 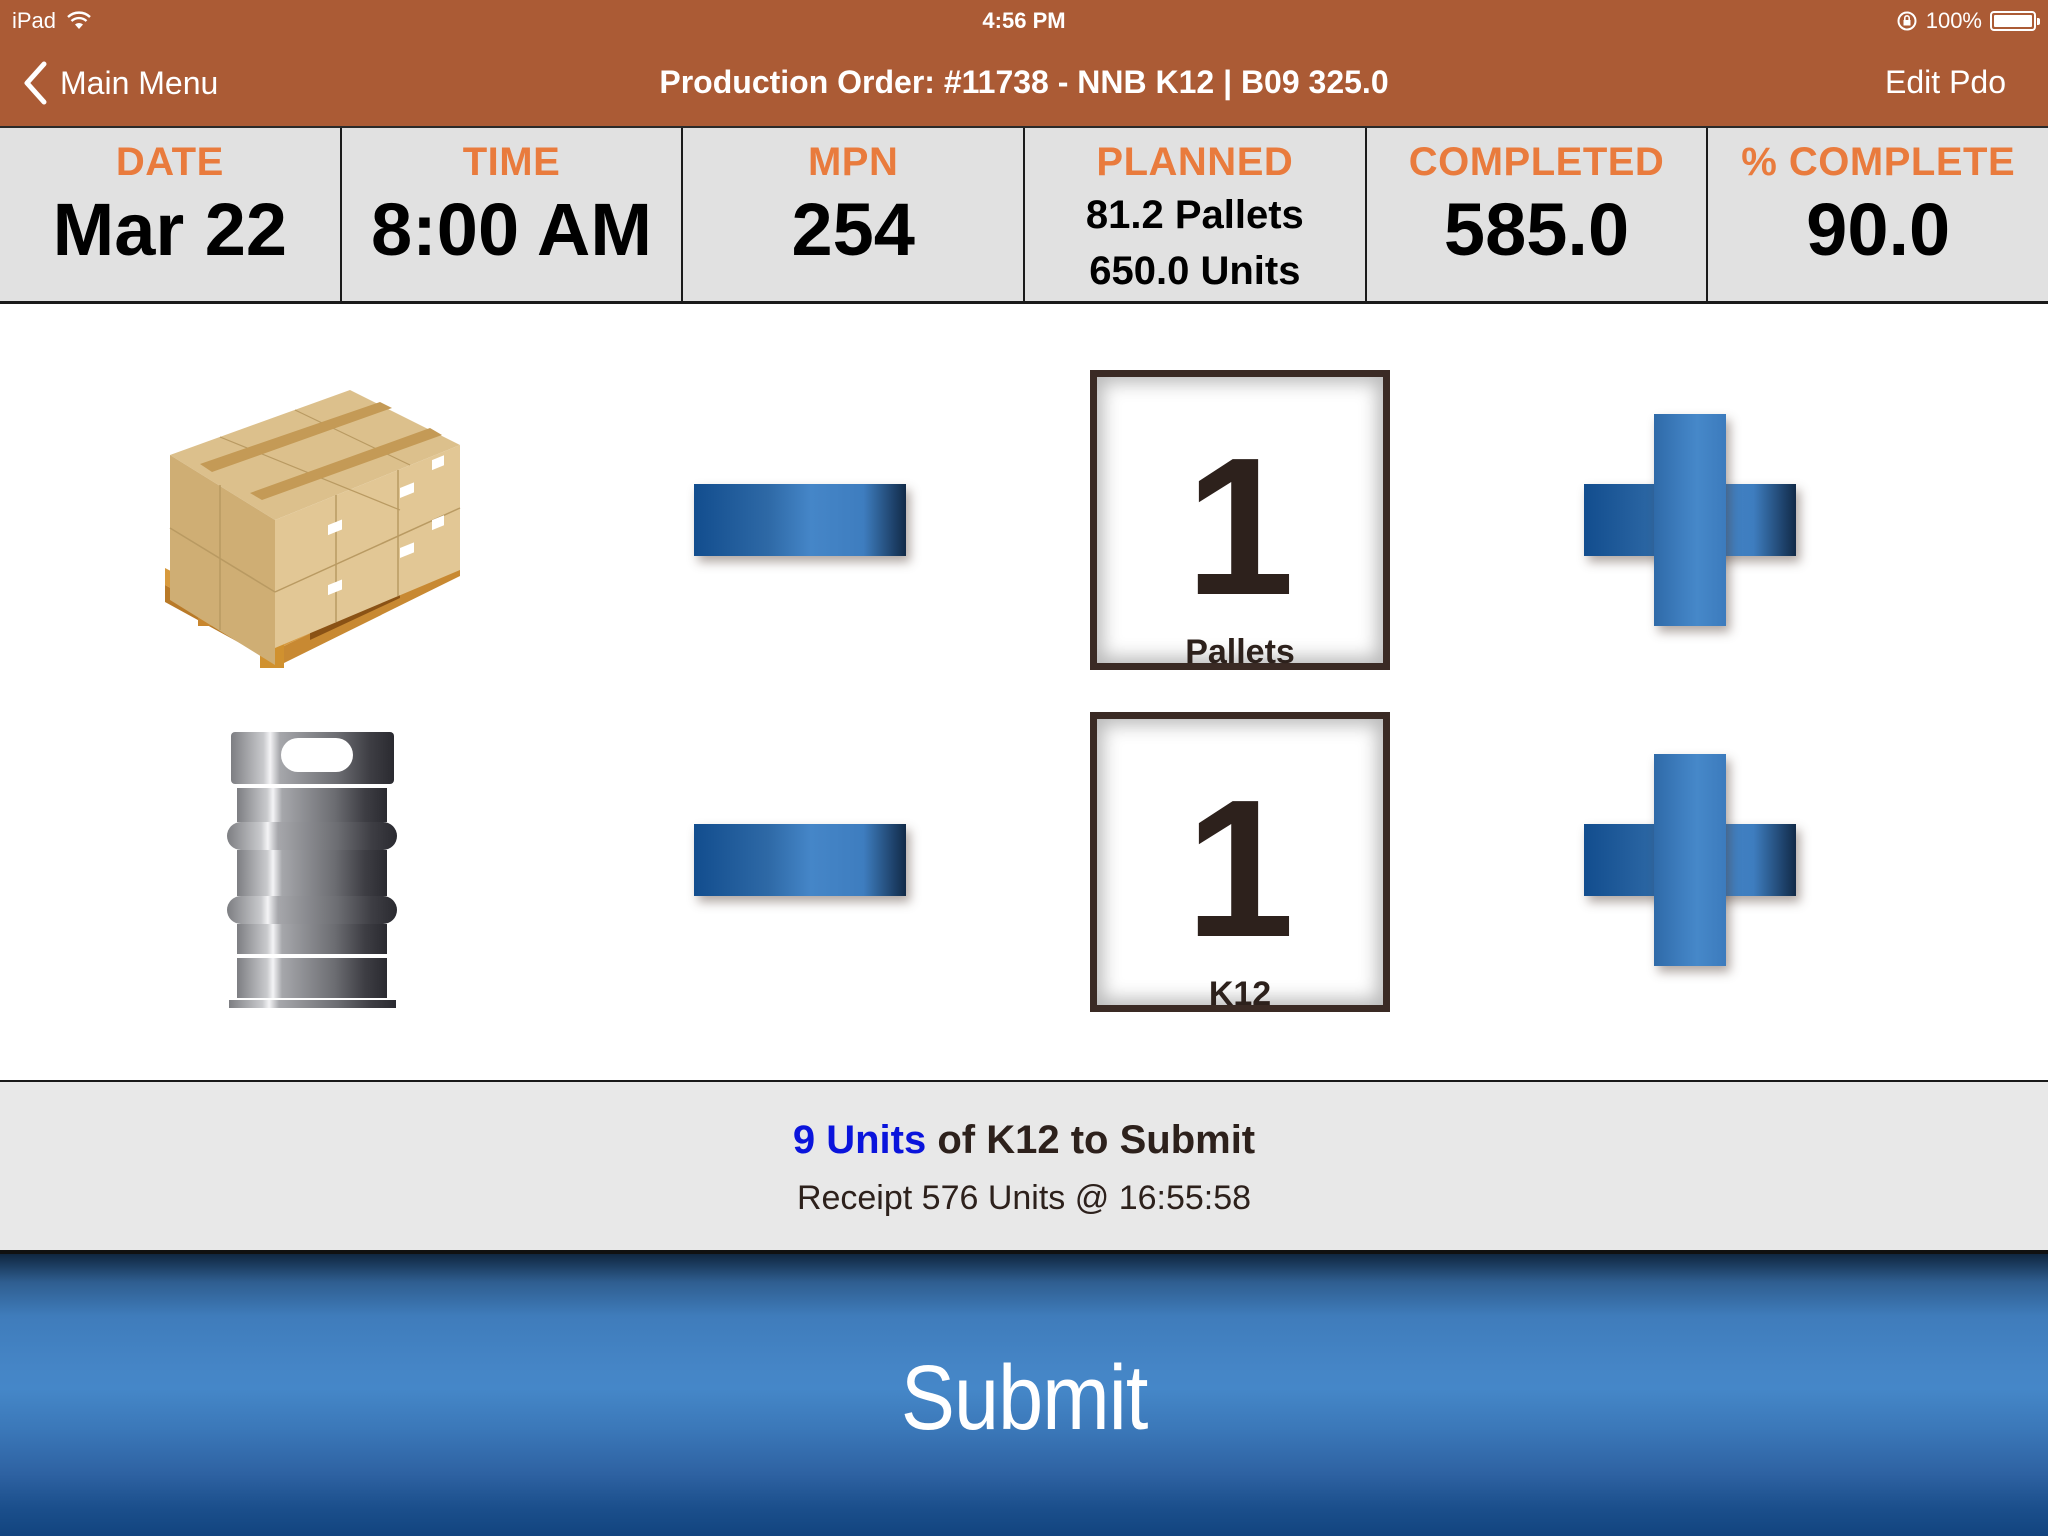 I want to click on stat-label: COMPLETED, so click(x=1536, y=162).